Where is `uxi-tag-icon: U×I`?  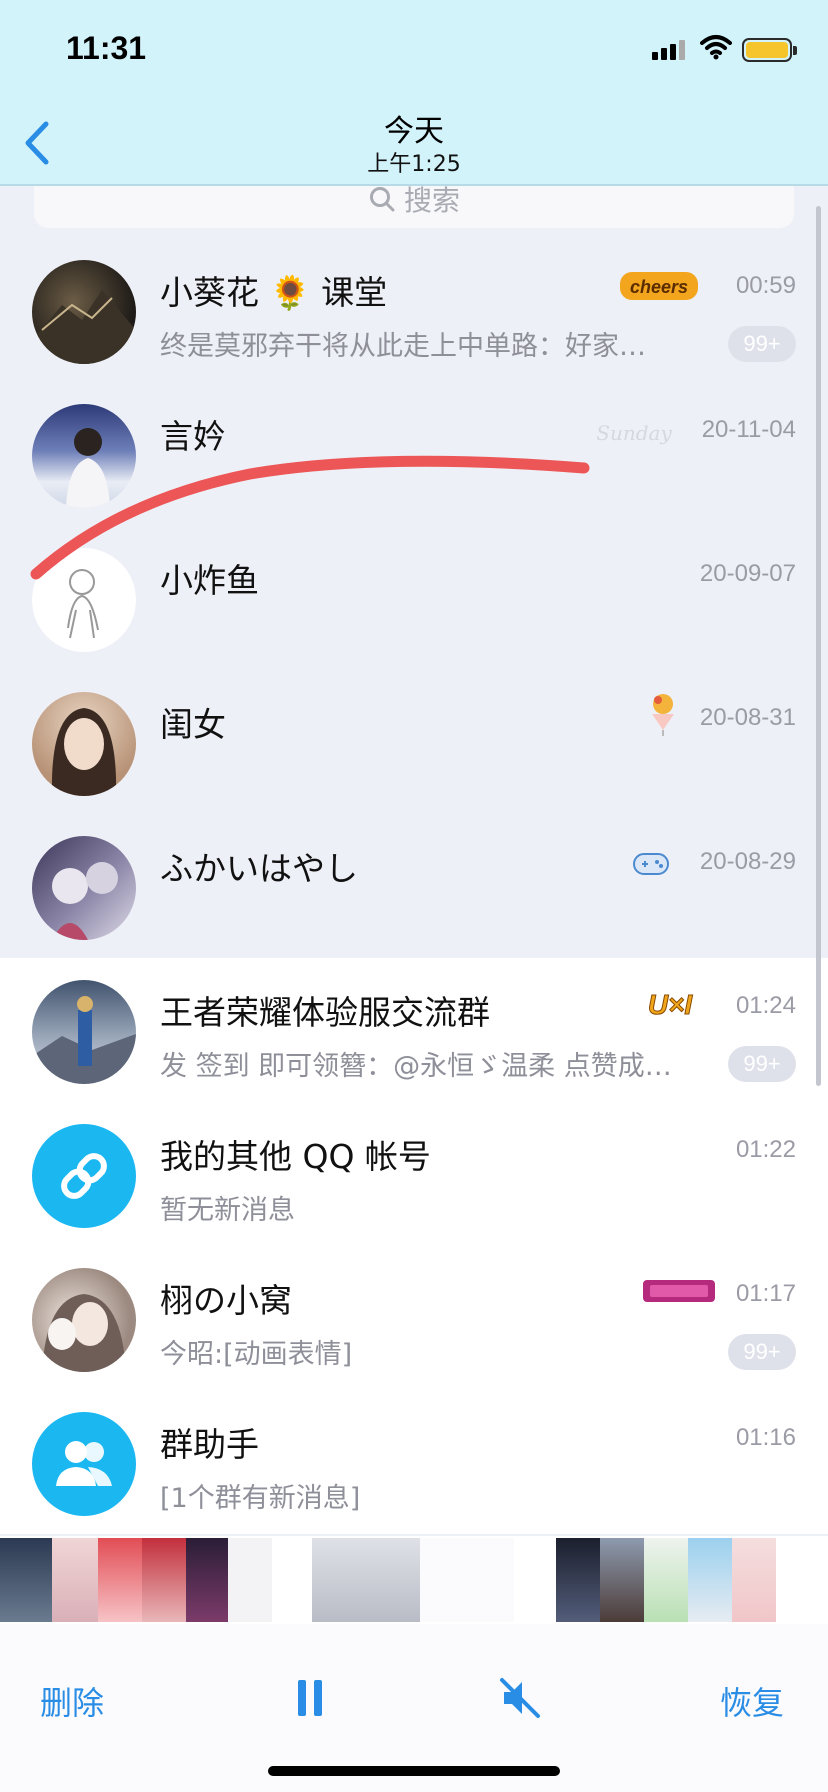 uxi-tag-icon: U×I is located at coordinates (670, 1006).